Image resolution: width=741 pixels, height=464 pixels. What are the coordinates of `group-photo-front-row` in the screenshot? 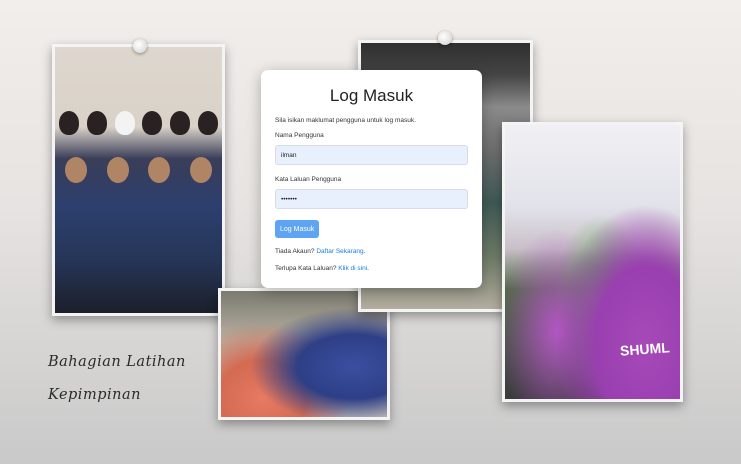 It's located at (138, 170).